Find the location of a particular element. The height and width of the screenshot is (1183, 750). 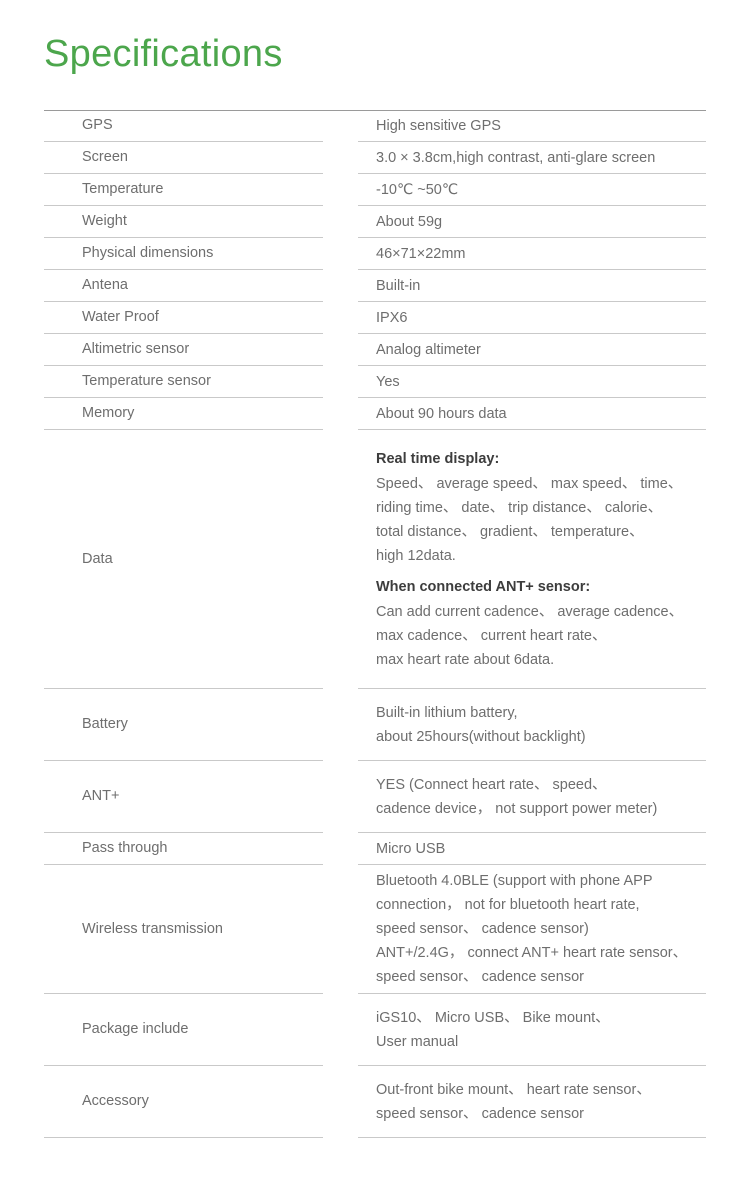

spec-label: Weight is located at coordinates (104, 221).